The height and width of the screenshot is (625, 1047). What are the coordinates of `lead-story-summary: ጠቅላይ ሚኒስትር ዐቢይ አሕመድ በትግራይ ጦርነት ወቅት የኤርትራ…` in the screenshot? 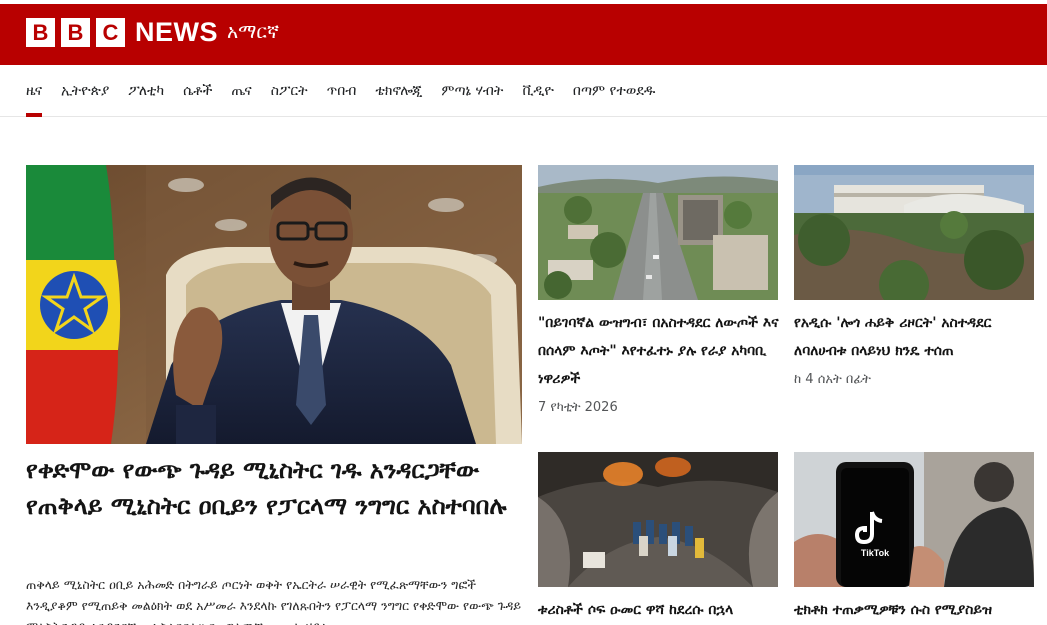 It's located at (274, 601).